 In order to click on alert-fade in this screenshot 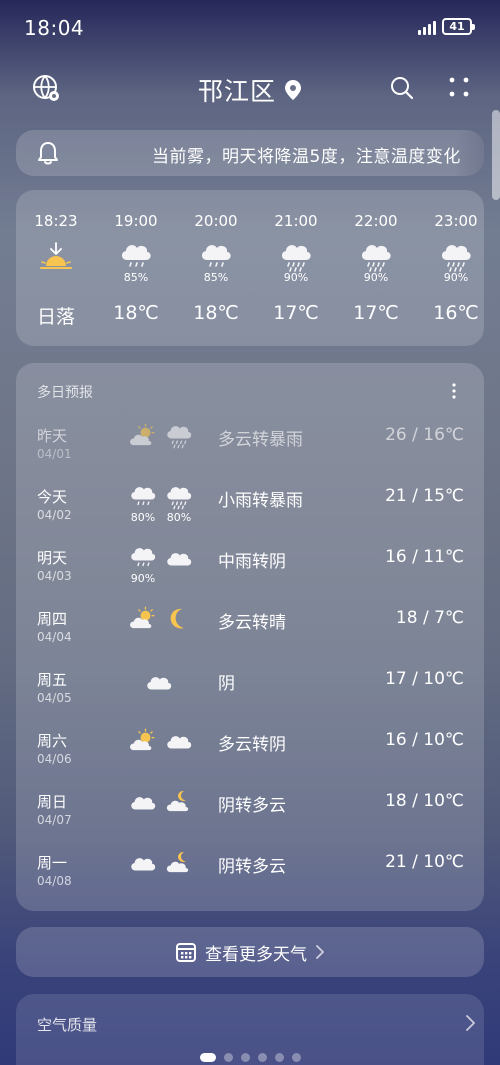, I will do `click(469, 153)`.